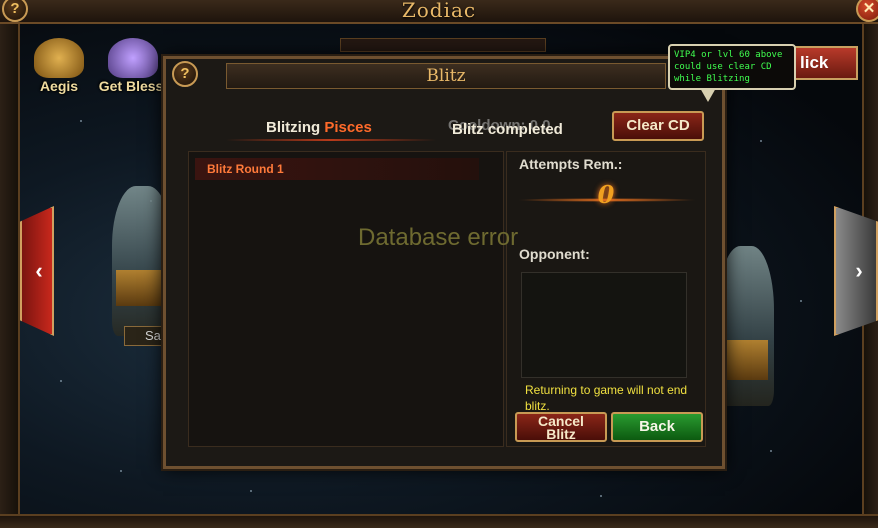 The width and height of the screenshot is (878, 528). Describe the element at coordinates (293, 127) in the screenshot. I see `blitzing-label: Blitzing` at that location.